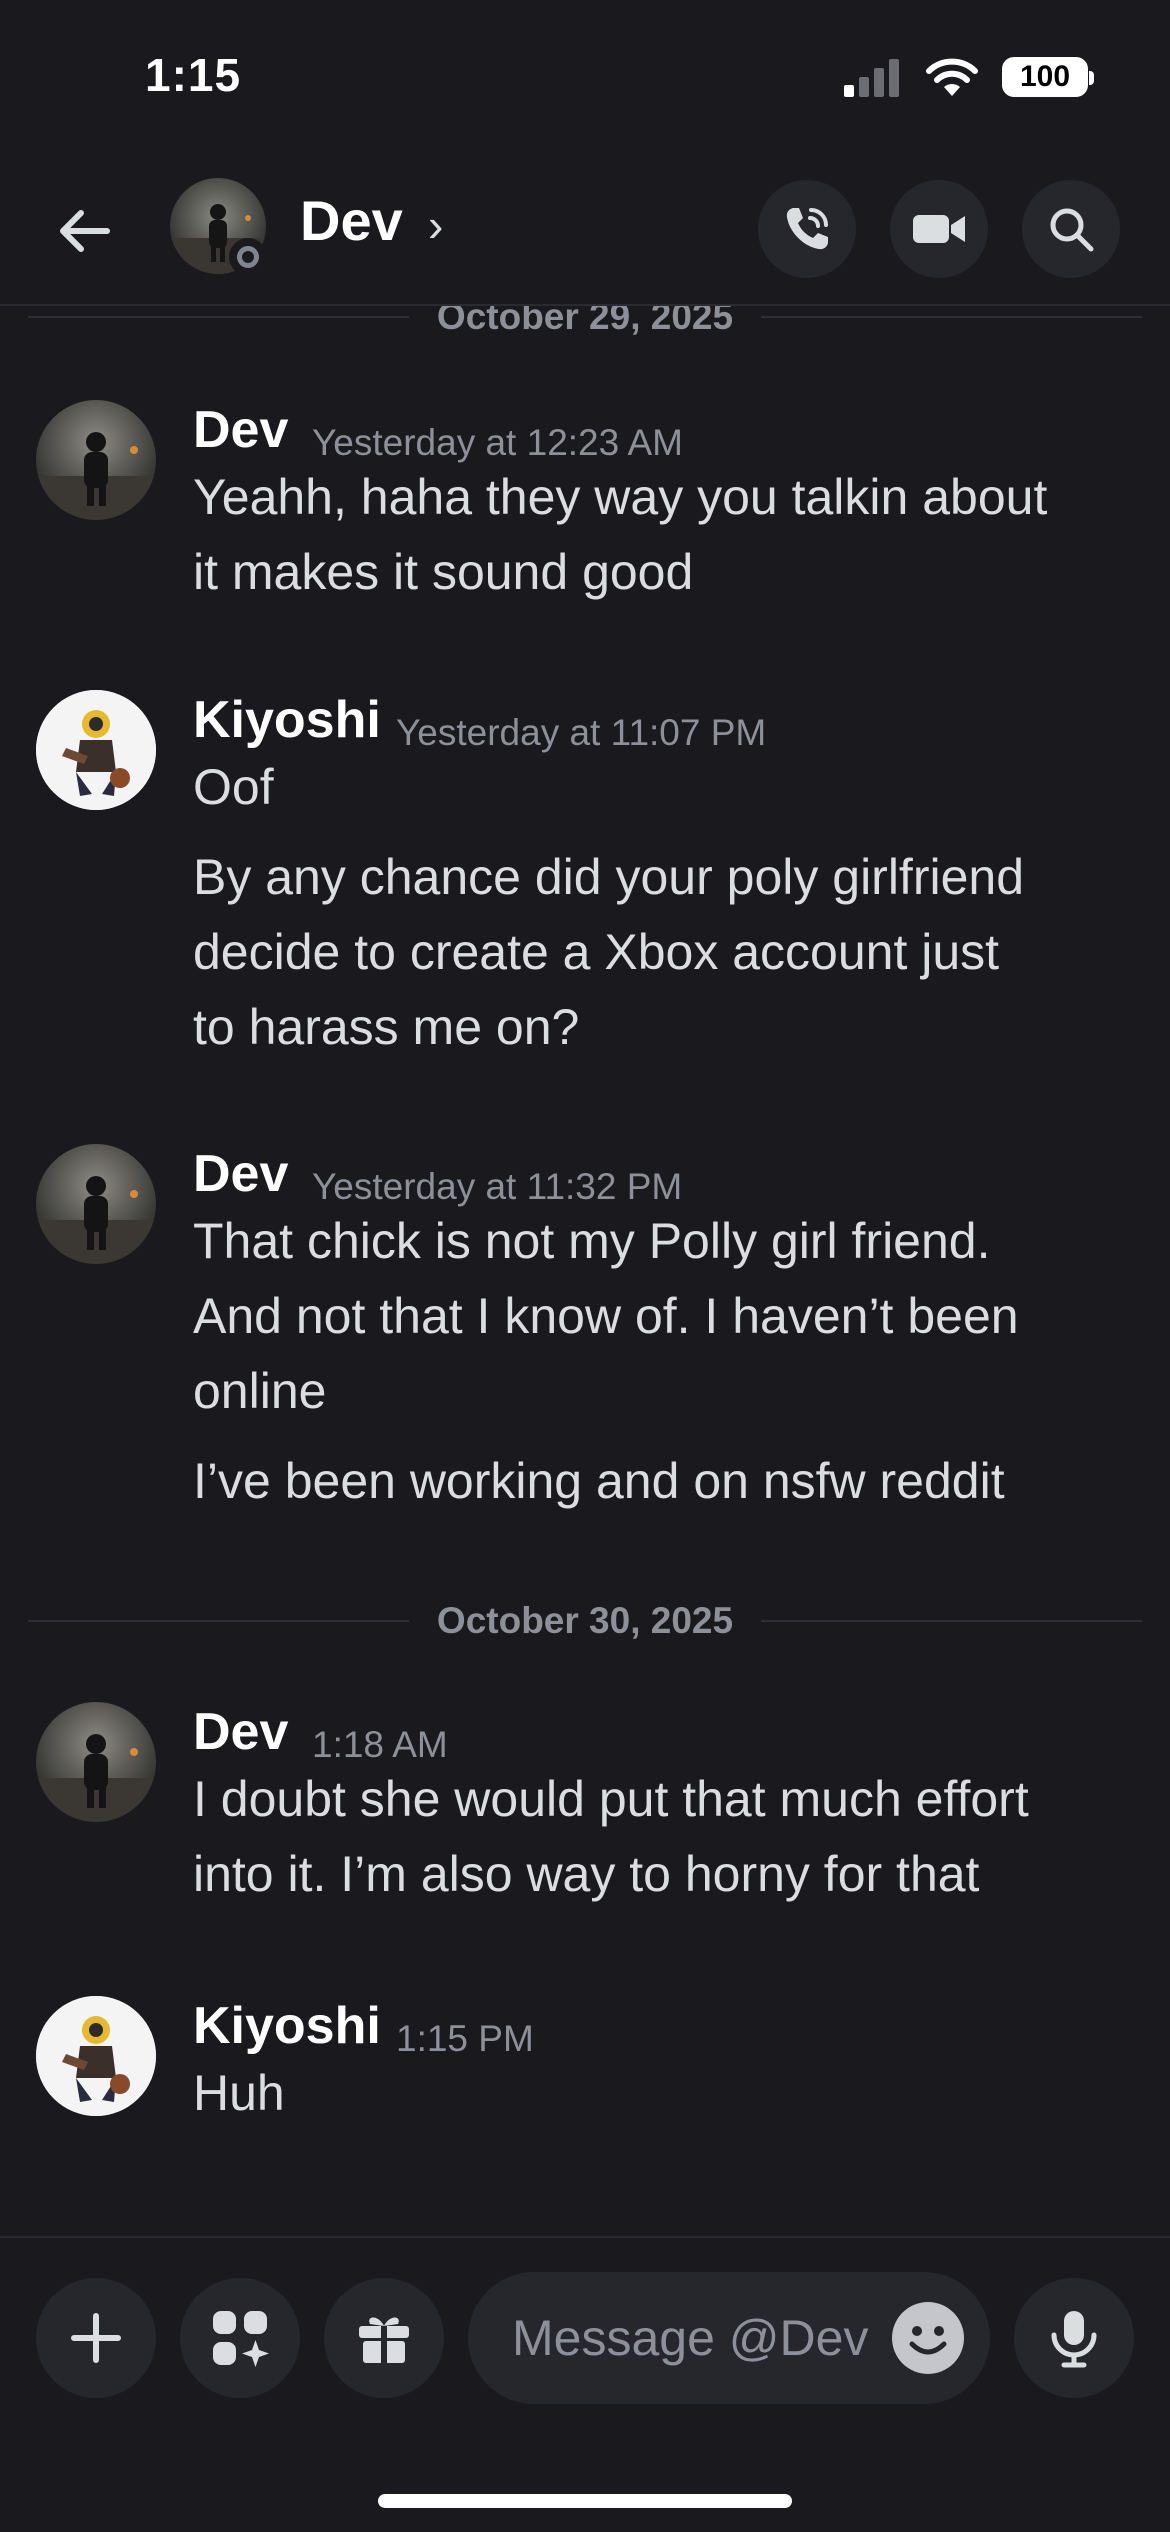  I want to click on video-call-button, so click(939, 229).